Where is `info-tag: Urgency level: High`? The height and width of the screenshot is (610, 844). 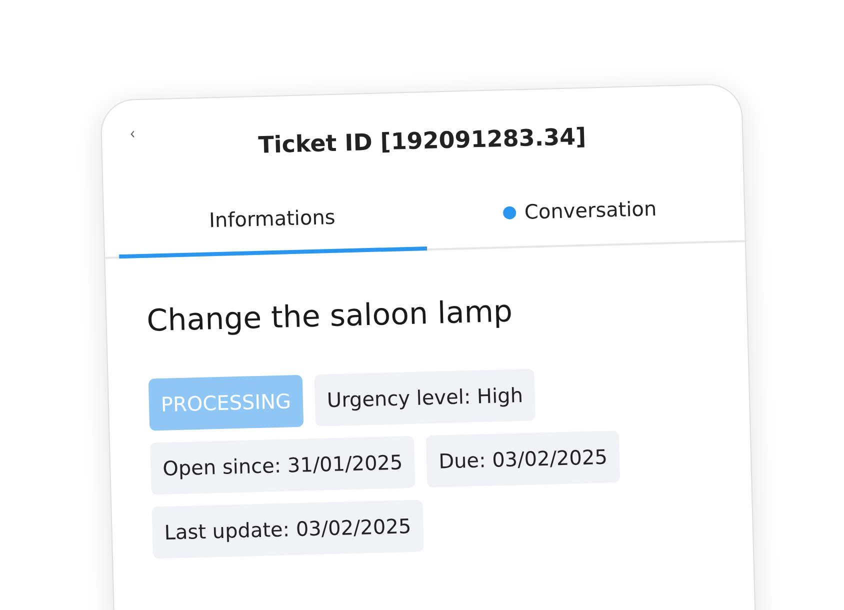
info-tag: Urgency level: High is located at coordinates (425, 397).